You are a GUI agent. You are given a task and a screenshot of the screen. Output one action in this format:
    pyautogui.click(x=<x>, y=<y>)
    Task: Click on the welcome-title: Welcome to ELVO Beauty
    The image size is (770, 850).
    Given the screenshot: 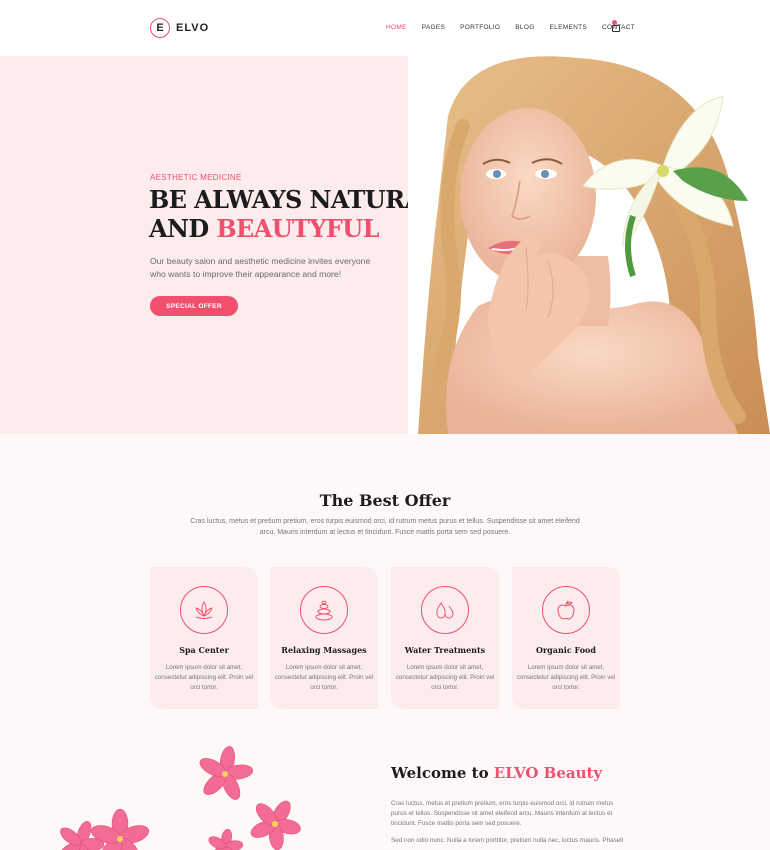 What is the action you would take?
    pyautogui.click(x=496, y=773)
    